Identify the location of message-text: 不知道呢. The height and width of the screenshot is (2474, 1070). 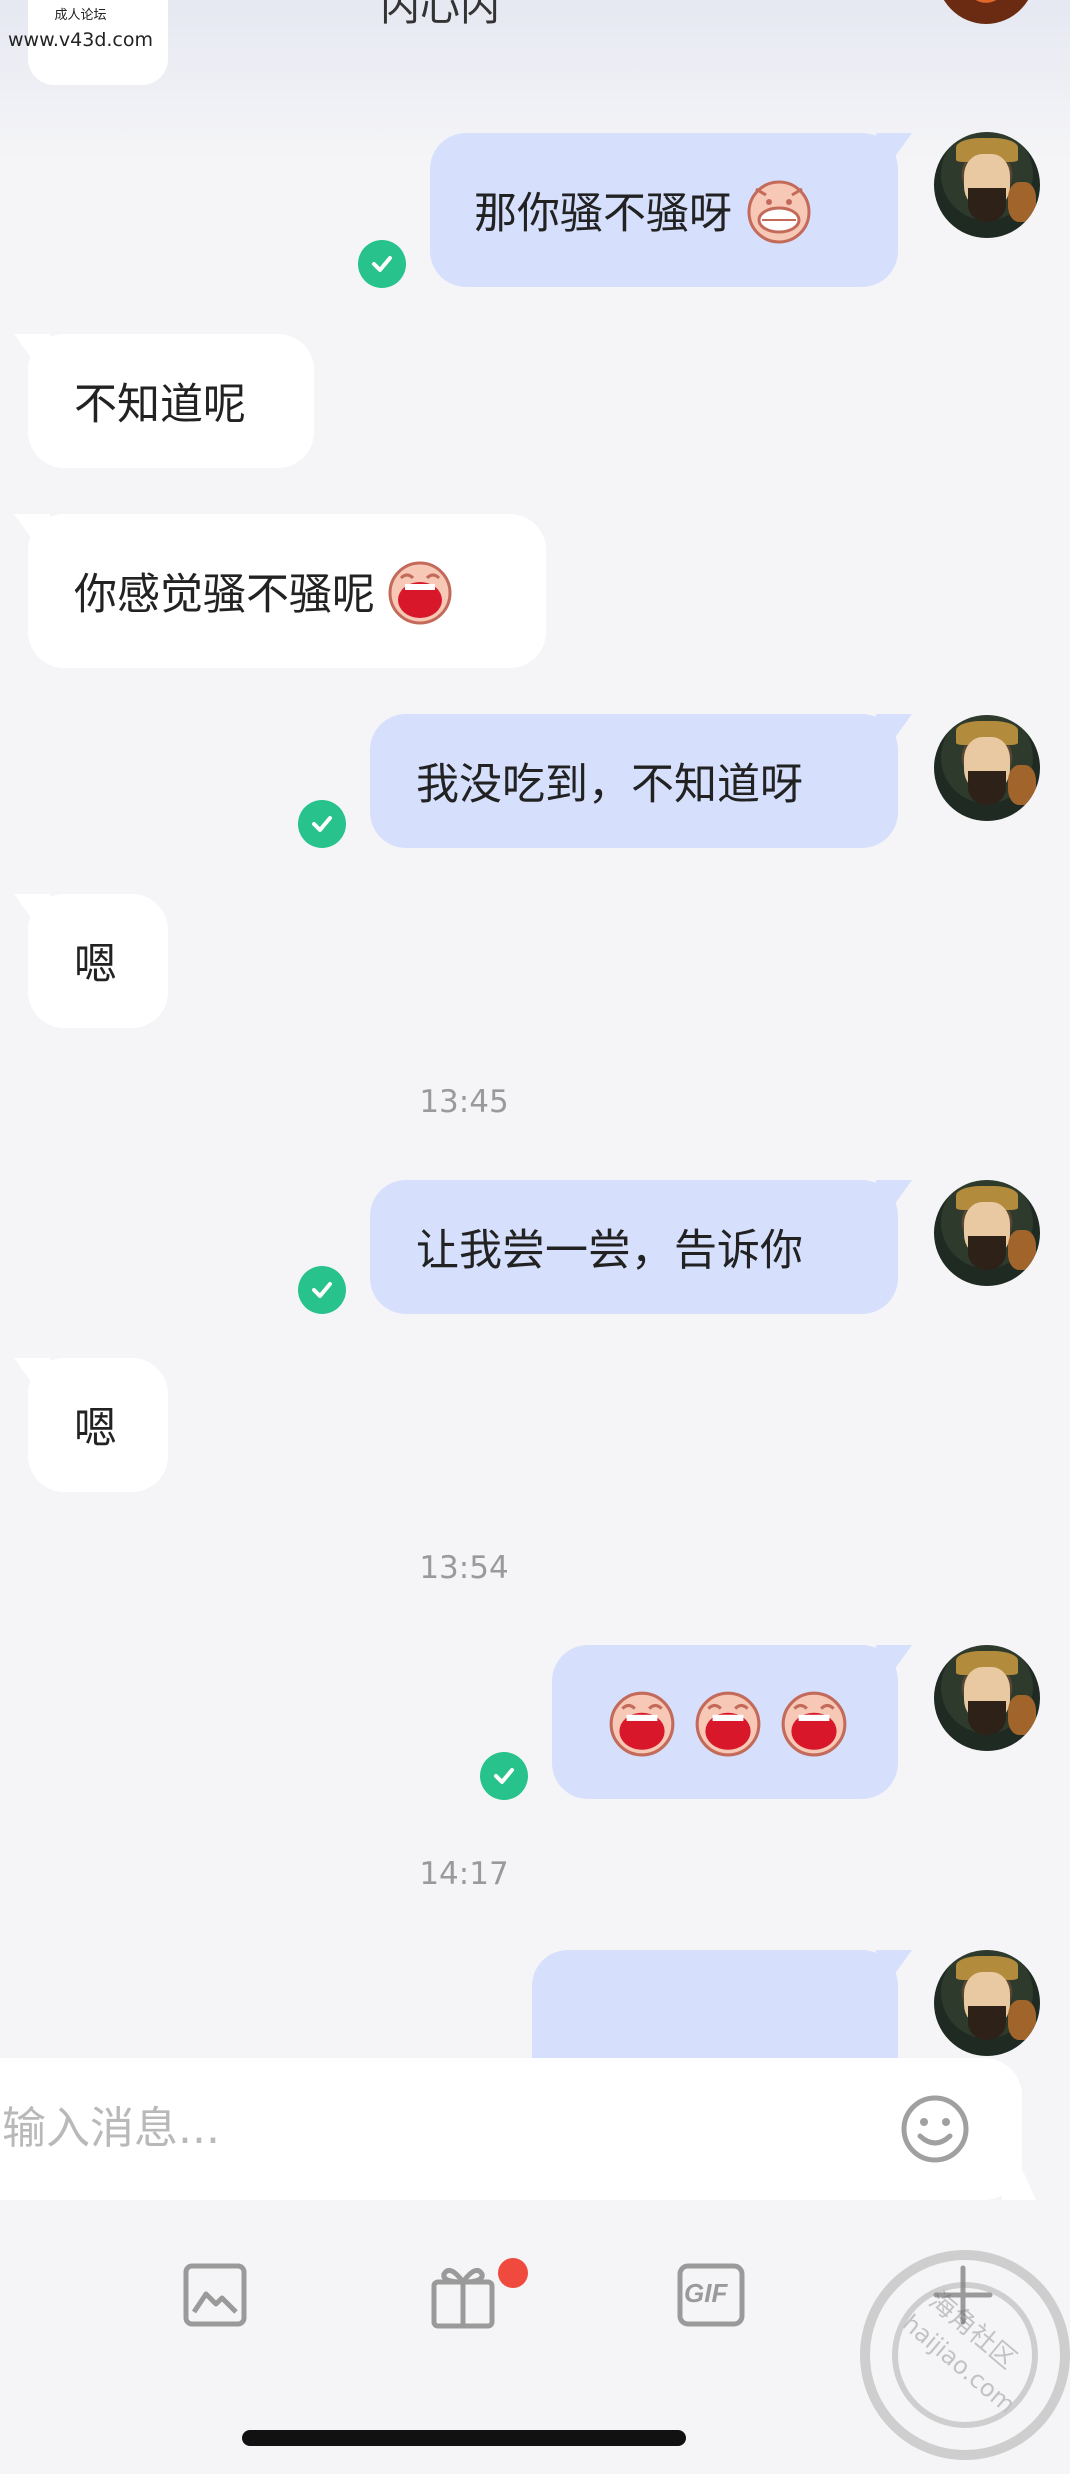
(160, 405).